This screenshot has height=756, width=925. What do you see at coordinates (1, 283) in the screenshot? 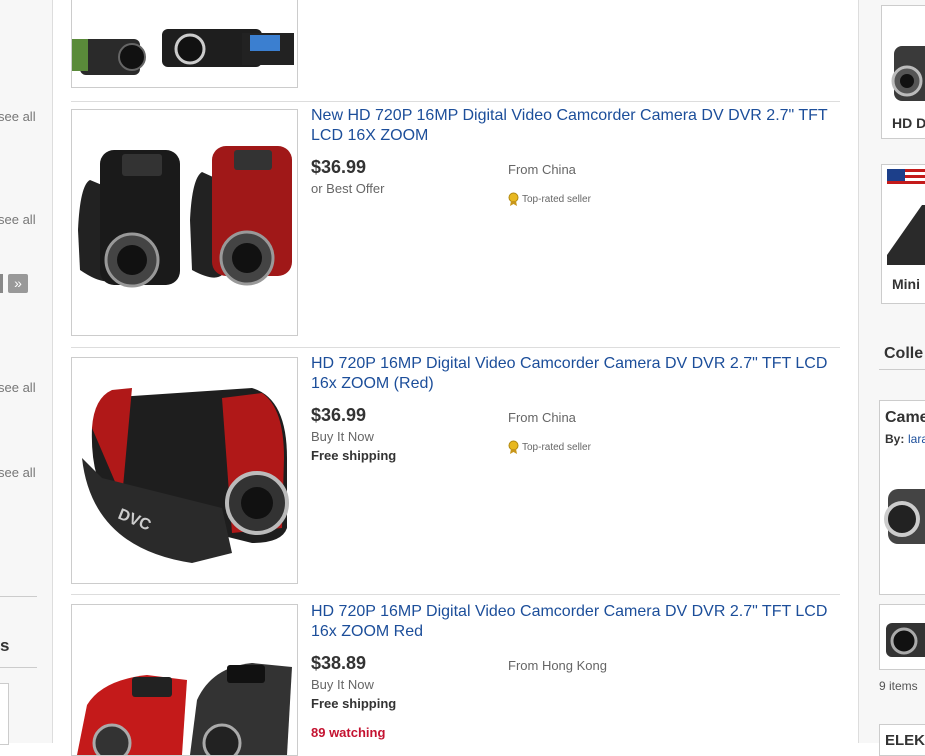
I see `pager-box` at bounding box center [1, 283].